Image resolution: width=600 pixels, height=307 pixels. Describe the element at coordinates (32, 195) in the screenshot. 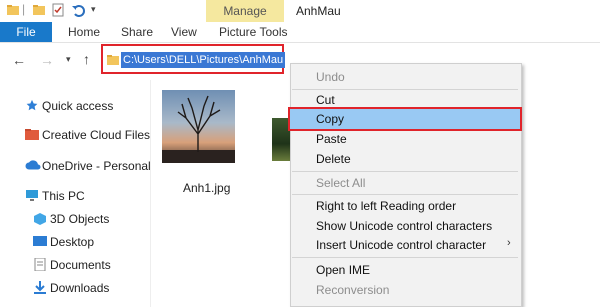

I see `computer-icon` at that location.